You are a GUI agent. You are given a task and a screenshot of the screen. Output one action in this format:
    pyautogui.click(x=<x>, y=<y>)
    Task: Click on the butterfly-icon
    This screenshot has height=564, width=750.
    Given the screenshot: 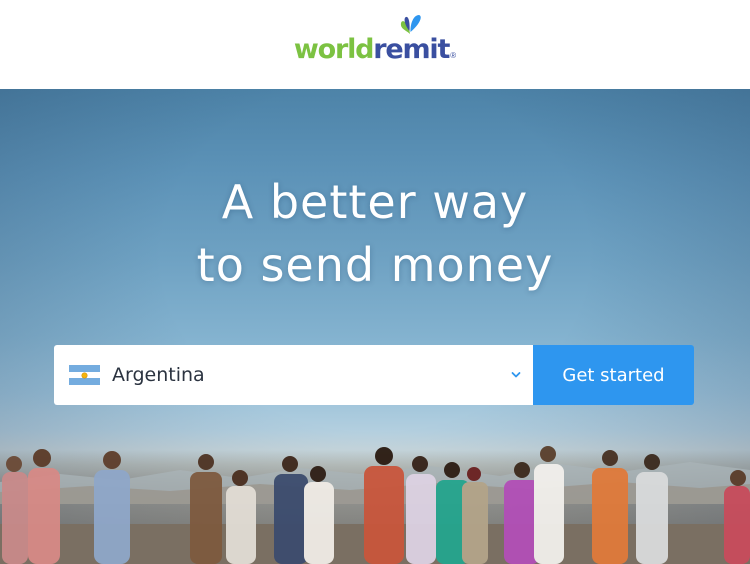 What is the action you would take?
    pyautogui.click(x=410, y=24)
    